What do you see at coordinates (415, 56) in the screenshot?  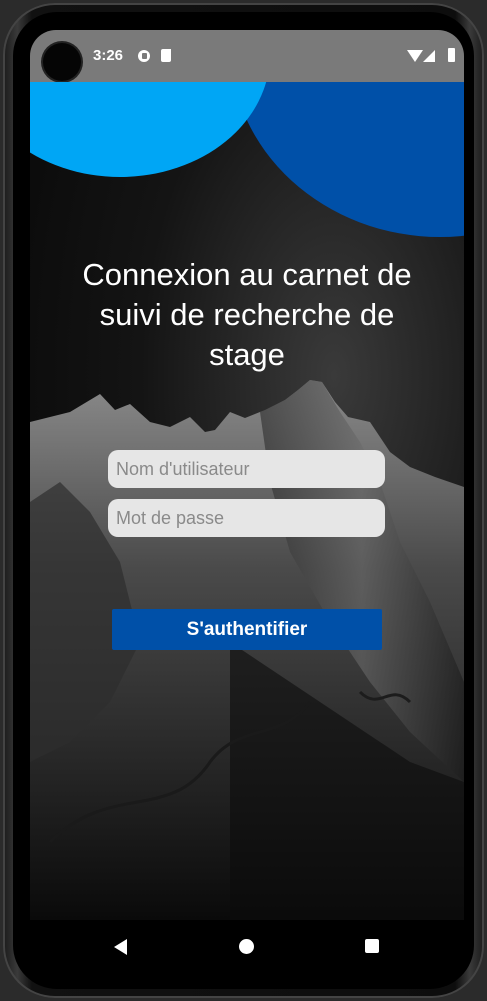 I see `wifi-icon` at bounding box center [415, 56].